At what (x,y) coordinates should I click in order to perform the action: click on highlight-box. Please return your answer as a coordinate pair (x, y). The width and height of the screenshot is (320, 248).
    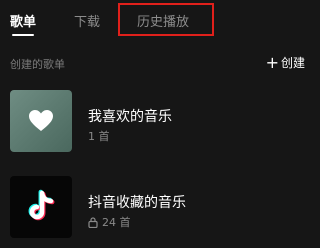
    Looking at the image, I should click on (166, 19).